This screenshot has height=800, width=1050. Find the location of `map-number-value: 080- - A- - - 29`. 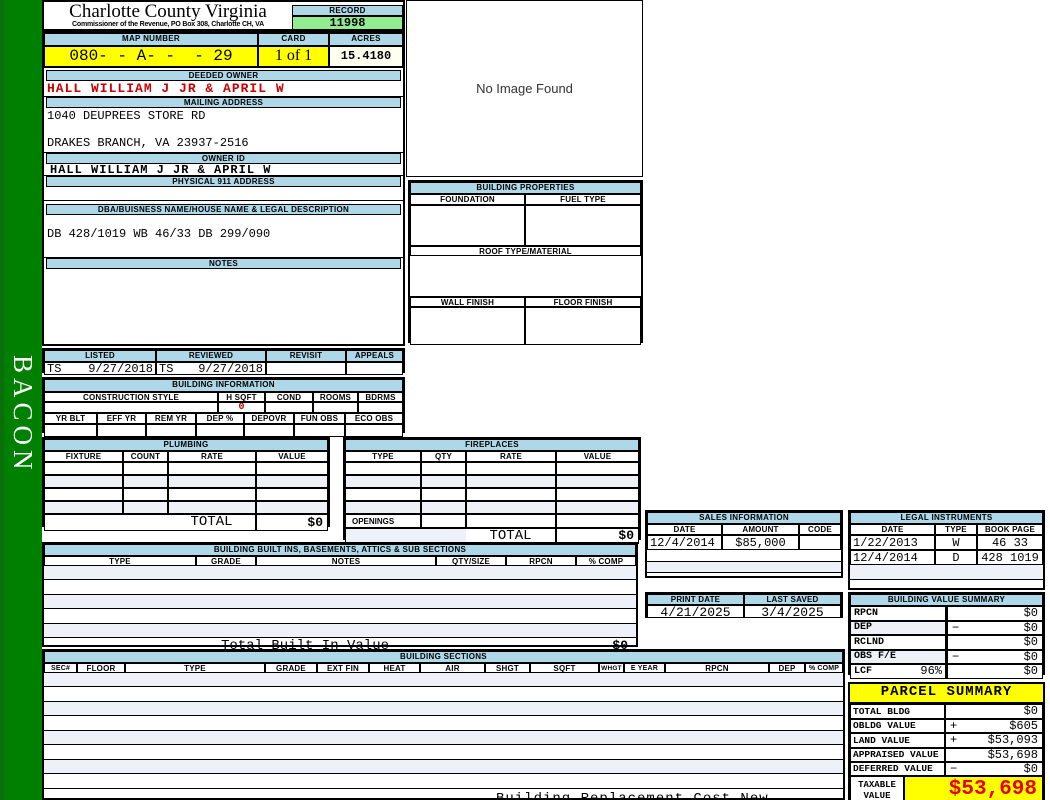

map-number-value: 080- - A- - - 29 is located at coordinates (151, 57).